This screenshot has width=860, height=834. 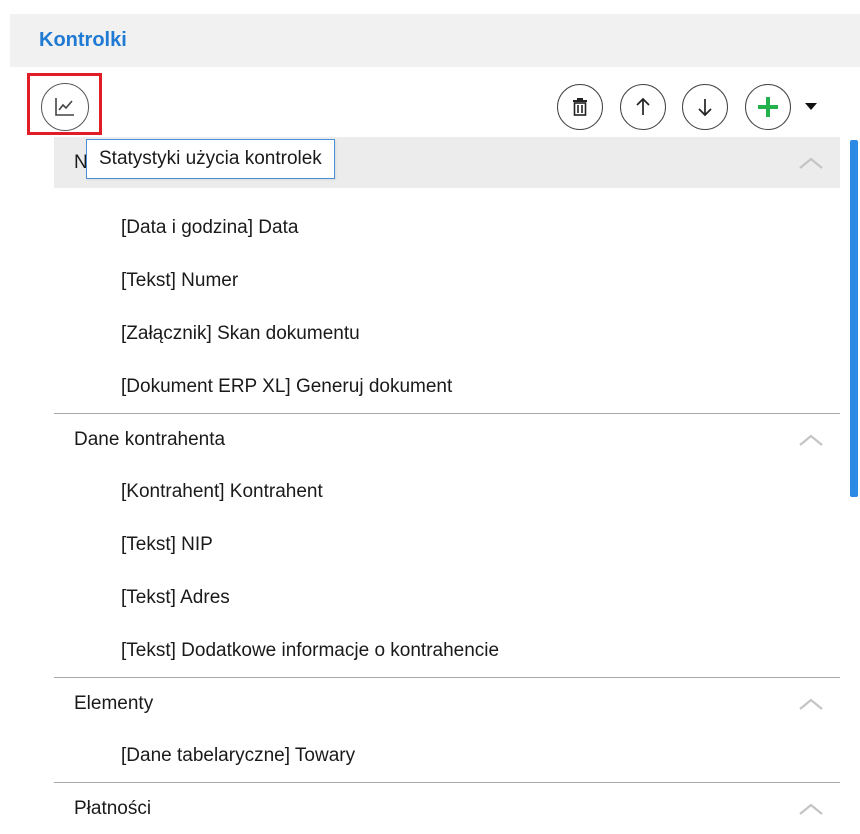 I want to click on tooltip: Statystyki użycia kontrolek, so click(x=210, y=159).